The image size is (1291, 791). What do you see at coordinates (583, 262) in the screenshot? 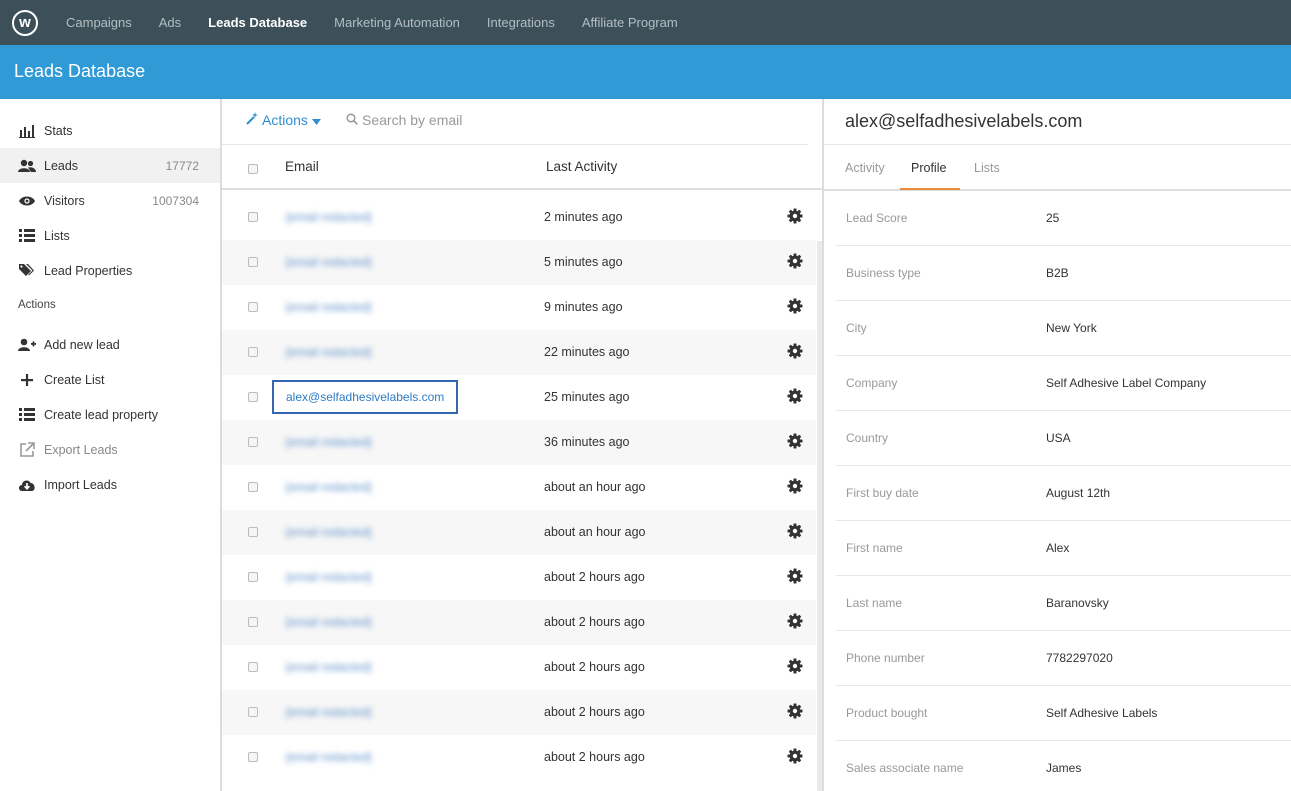
I see `last-activity: 5 minutes ago` at bounding box center [583, 262].